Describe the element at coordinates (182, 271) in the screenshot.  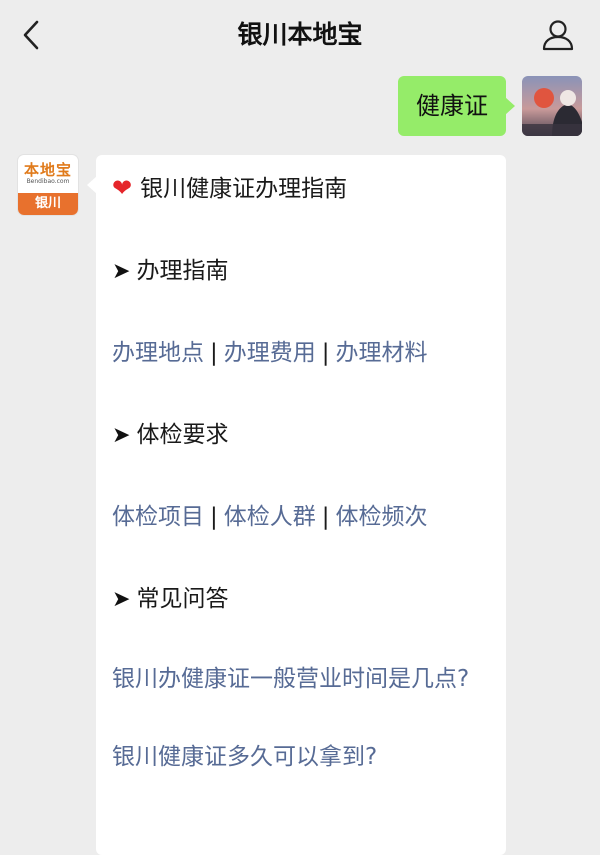
I see `section-heading-text: 办理指南` at that location.